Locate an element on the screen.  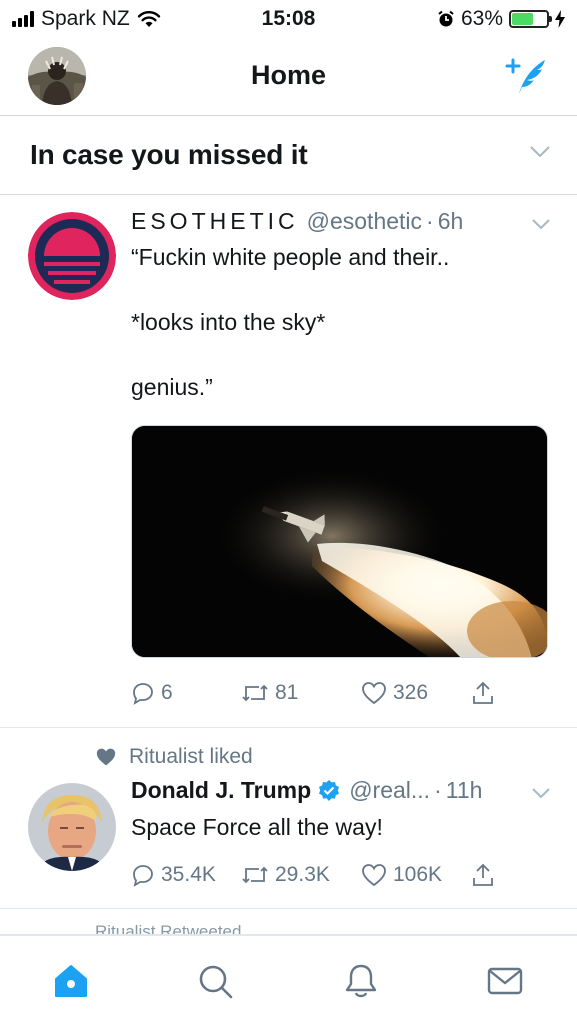
social-context: Ritualist liked is located at coordinates (174, 757).